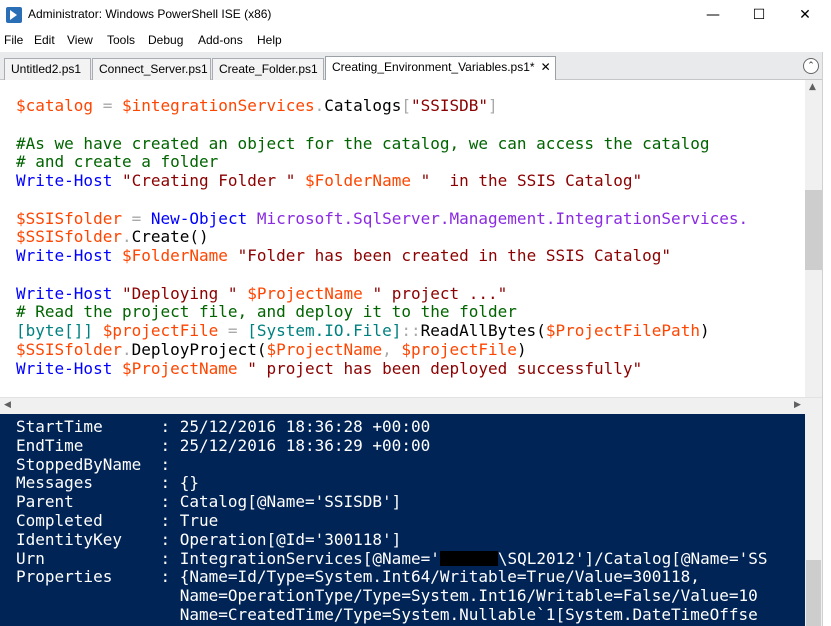 This screenshot has width=831, height=626. I want to click on tab-create-folder: Create_Folder.ps1, so click(268, 69).